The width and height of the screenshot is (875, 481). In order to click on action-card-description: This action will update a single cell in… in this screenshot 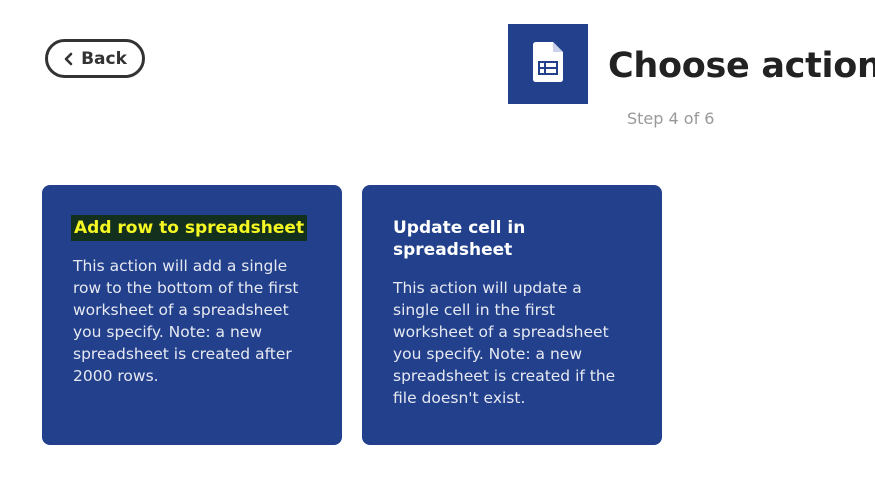, I will do `click(504, 343)`.